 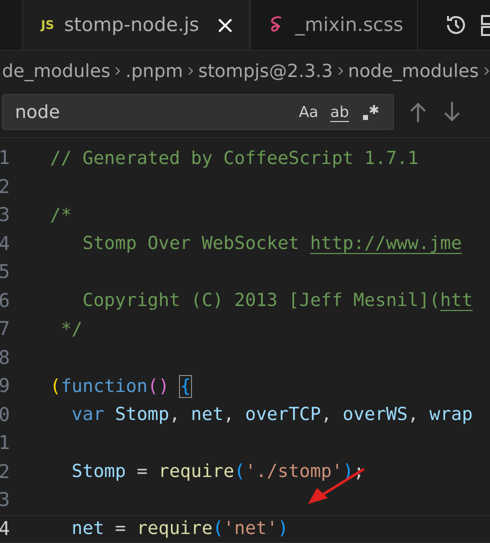 I want to click on link: http://www.jme, so click(x=386, y=243).